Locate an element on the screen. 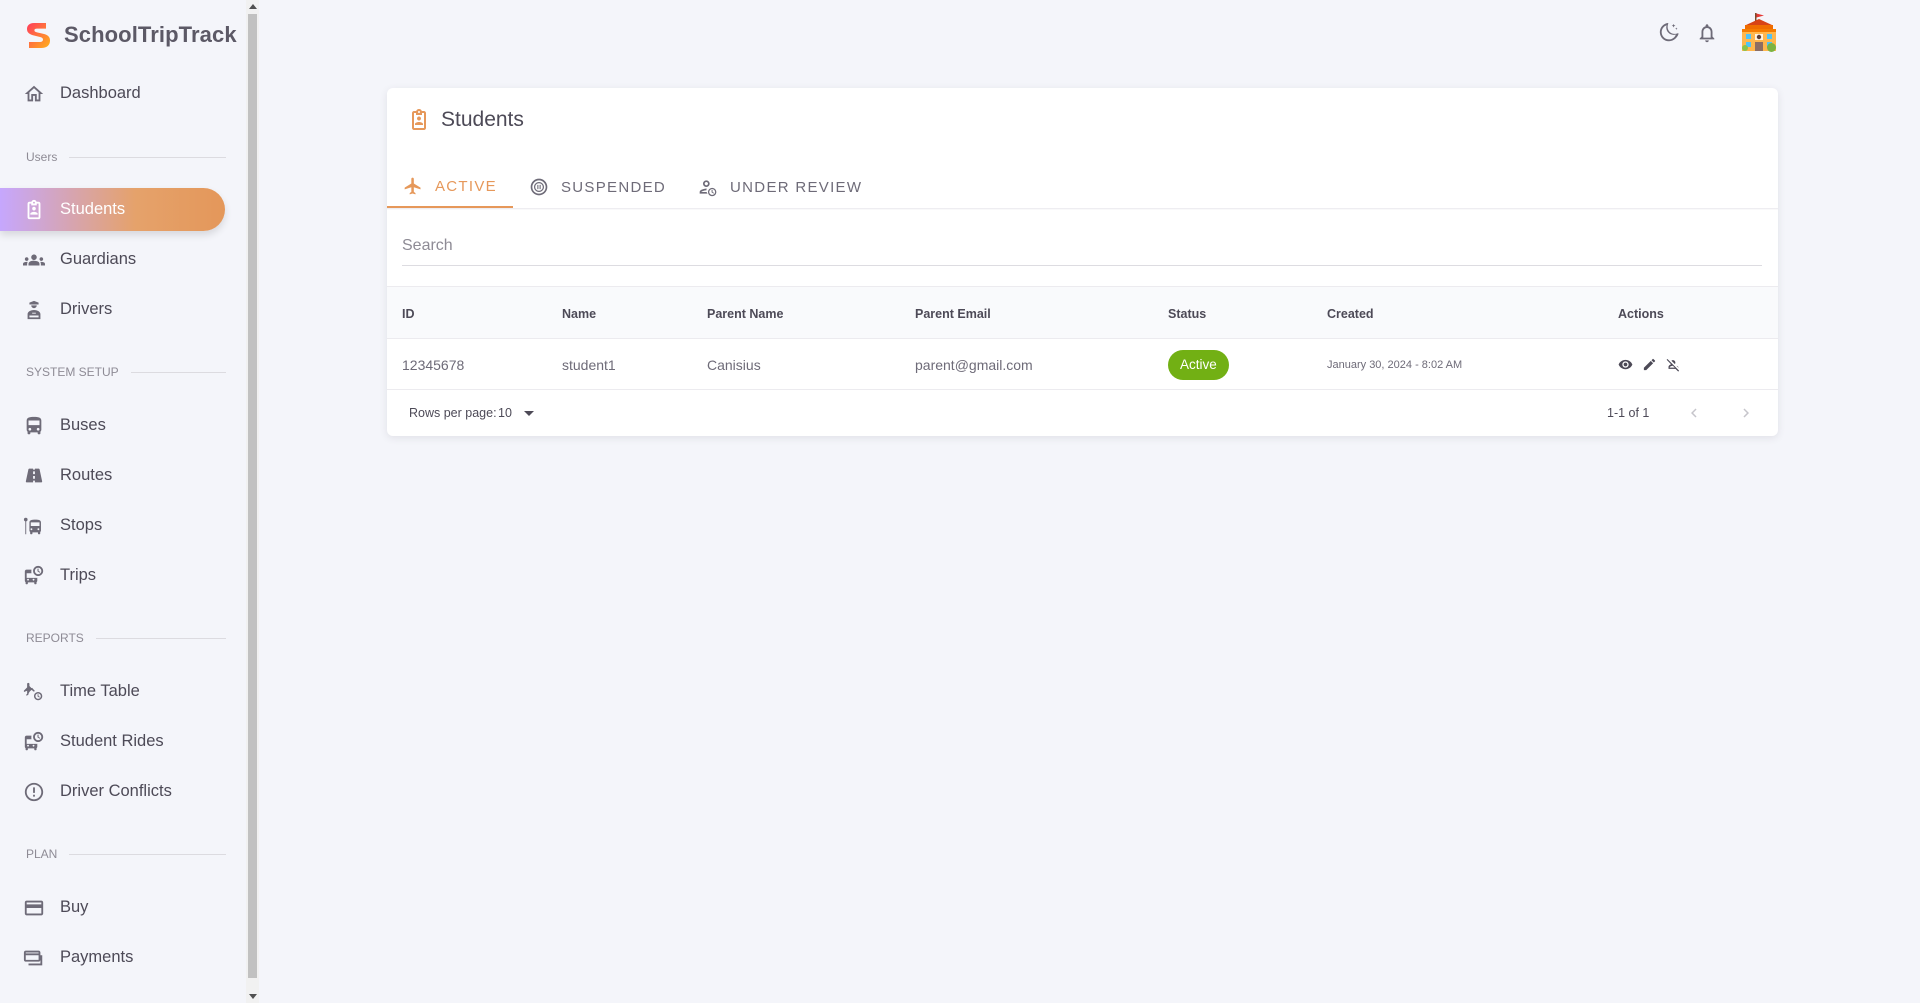 This screenshot has height=1003, width=1920. groups-icon is located at coordinates (34, 260).